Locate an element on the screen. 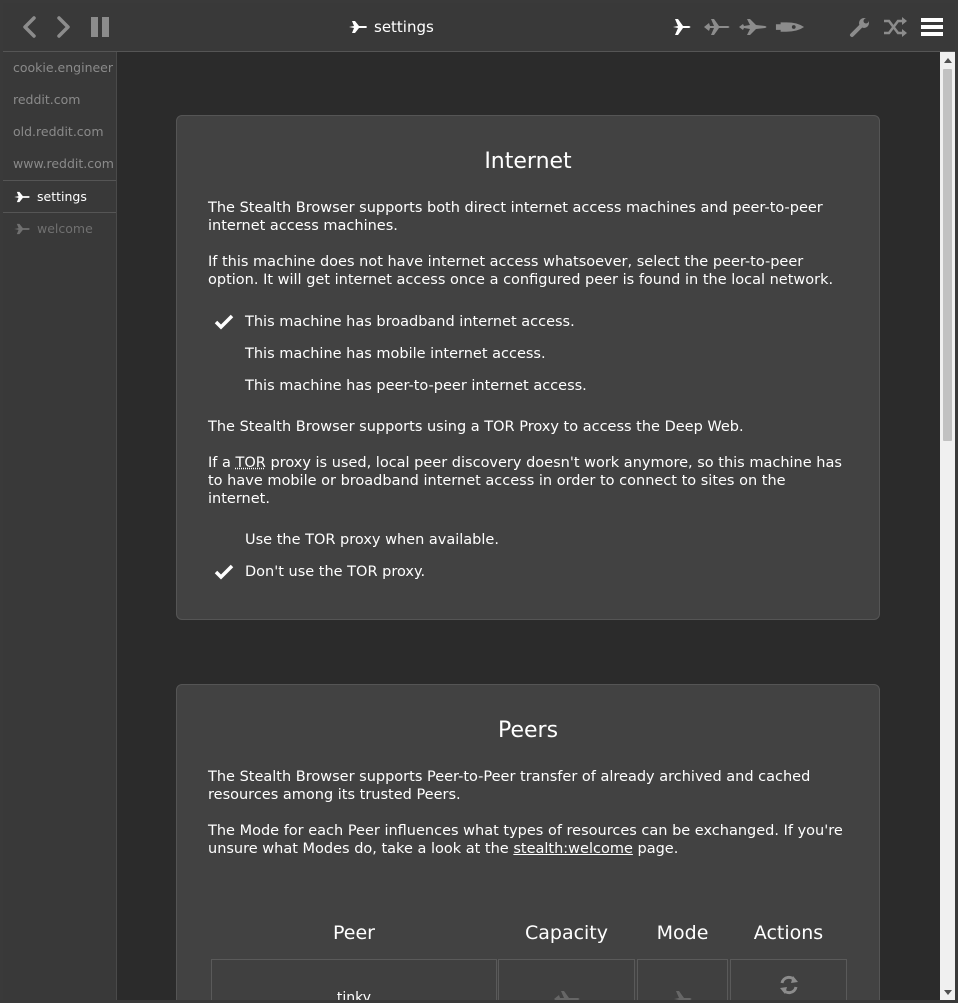 This screenshot has width=958, height=1003. tab-www-reddit-com: www.reddit.com is located at coordinates (59, 164).